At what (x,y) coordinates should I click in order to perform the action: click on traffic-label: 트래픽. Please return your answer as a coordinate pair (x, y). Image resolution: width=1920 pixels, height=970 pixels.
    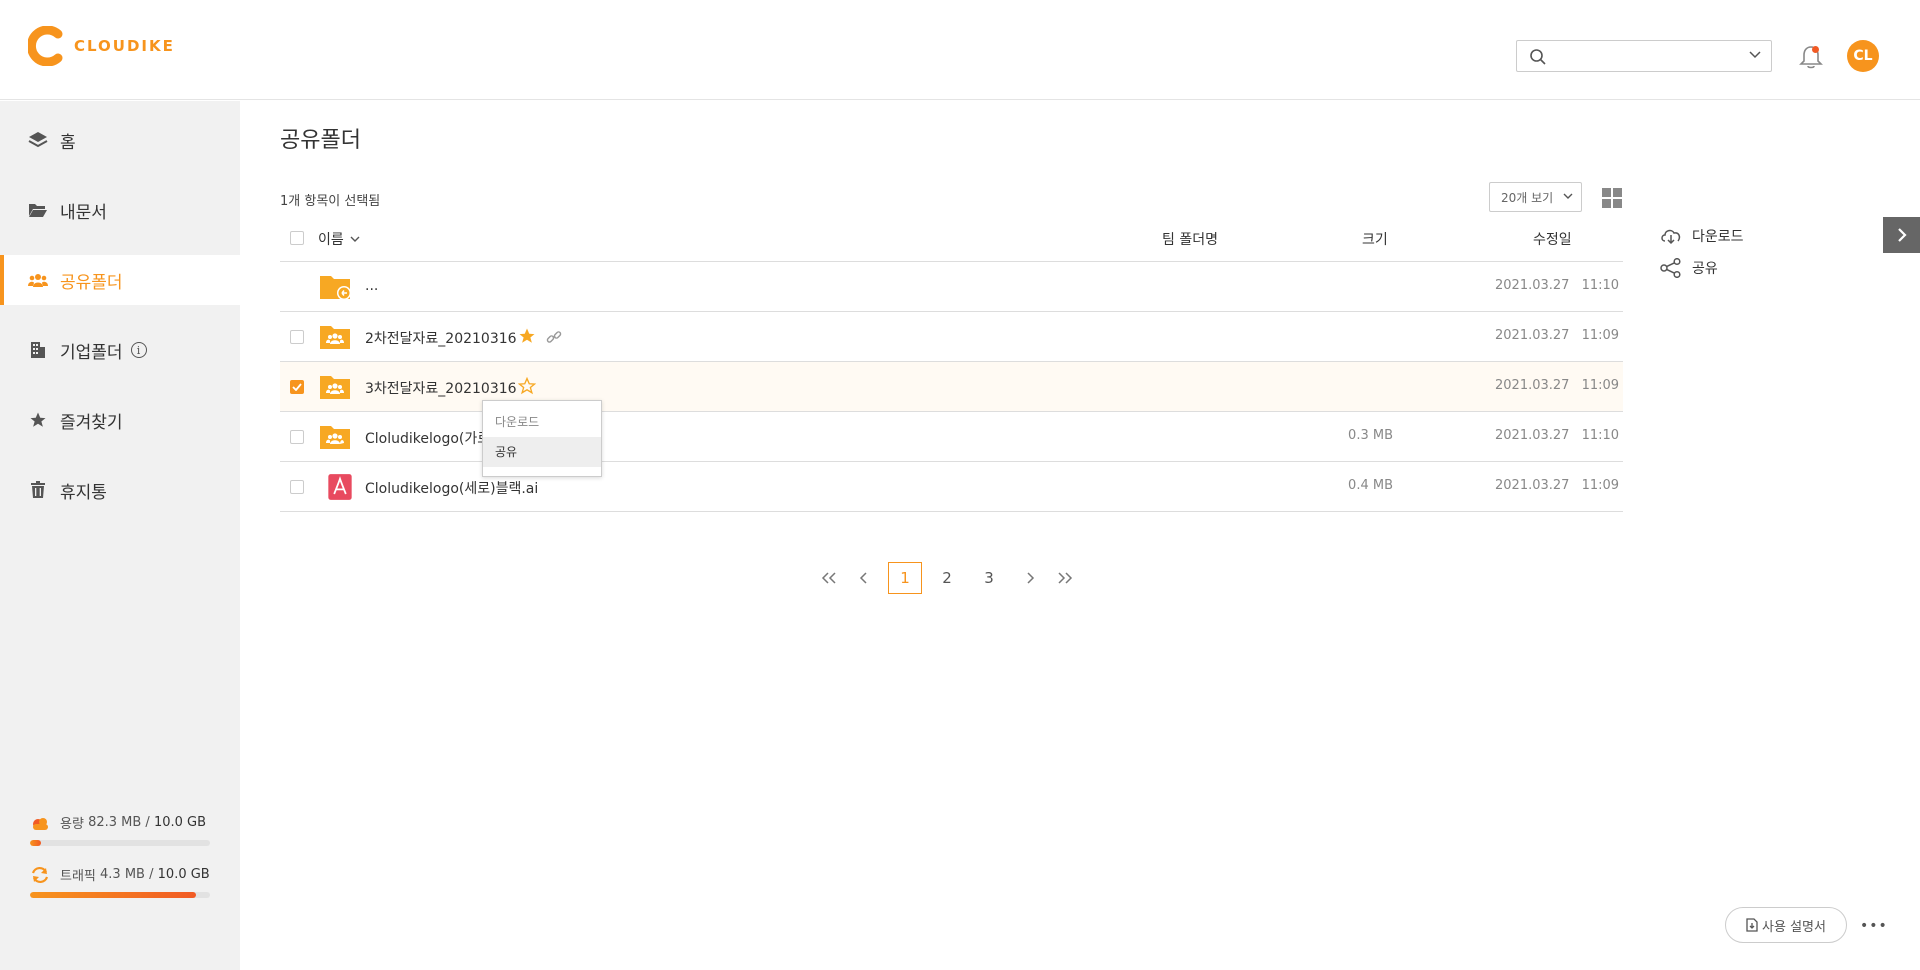
    Looking at the image, I should click on (78, 876).